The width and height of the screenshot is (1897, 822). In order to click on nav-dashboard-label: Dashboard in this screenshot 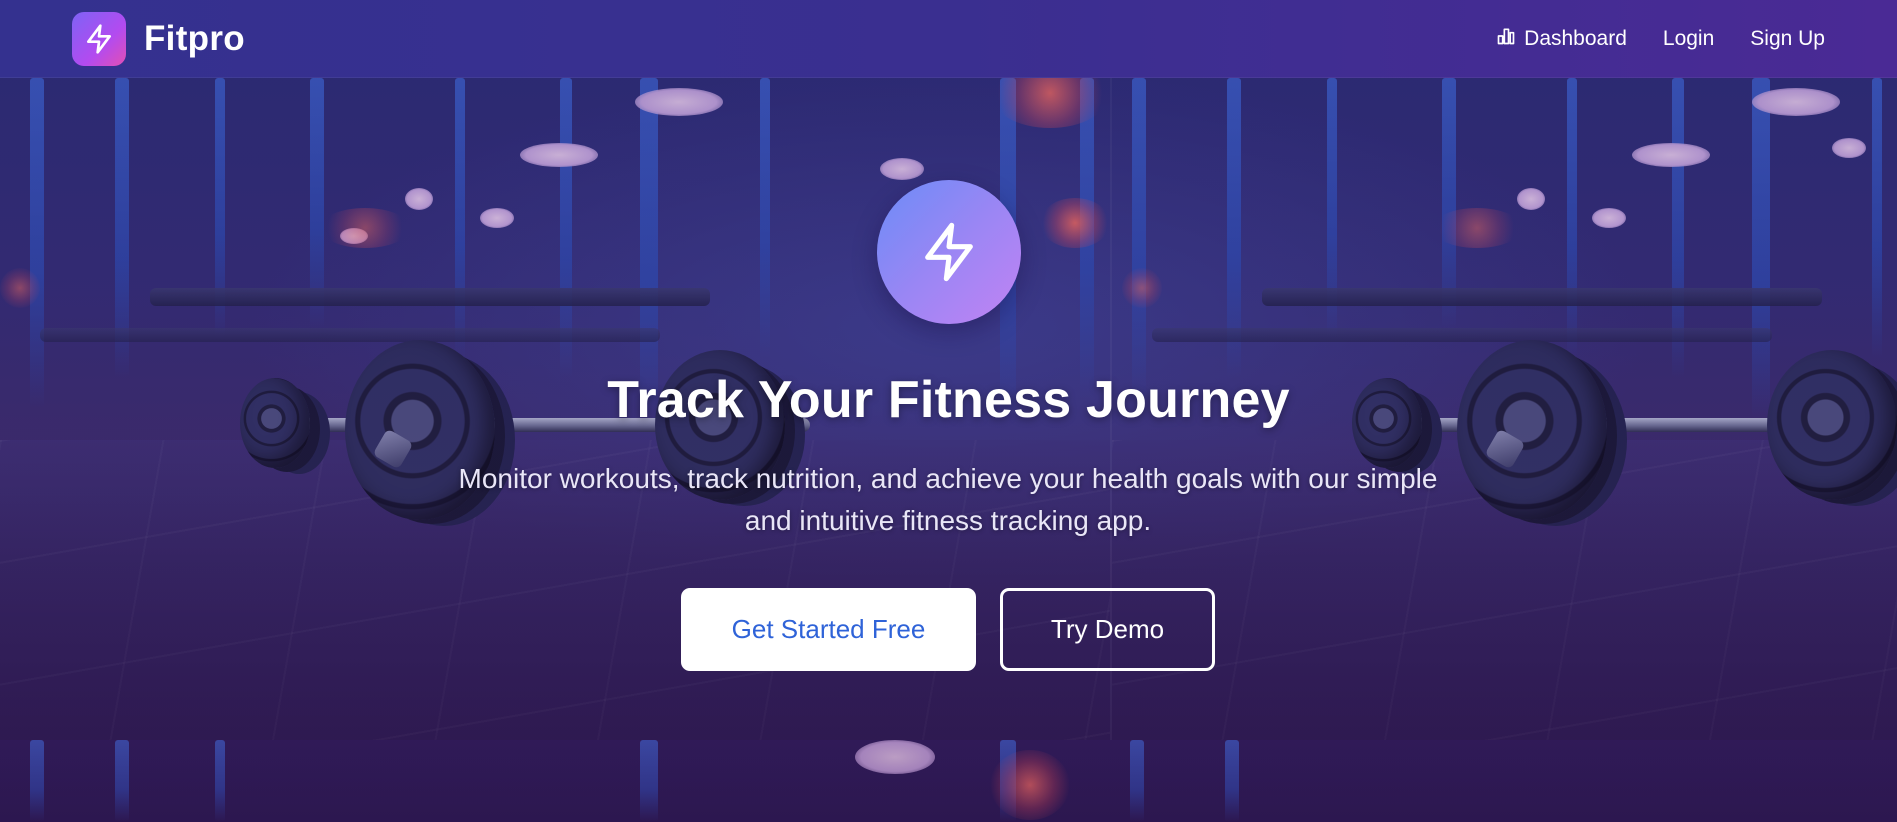, I will do `click(1575, 38)`.